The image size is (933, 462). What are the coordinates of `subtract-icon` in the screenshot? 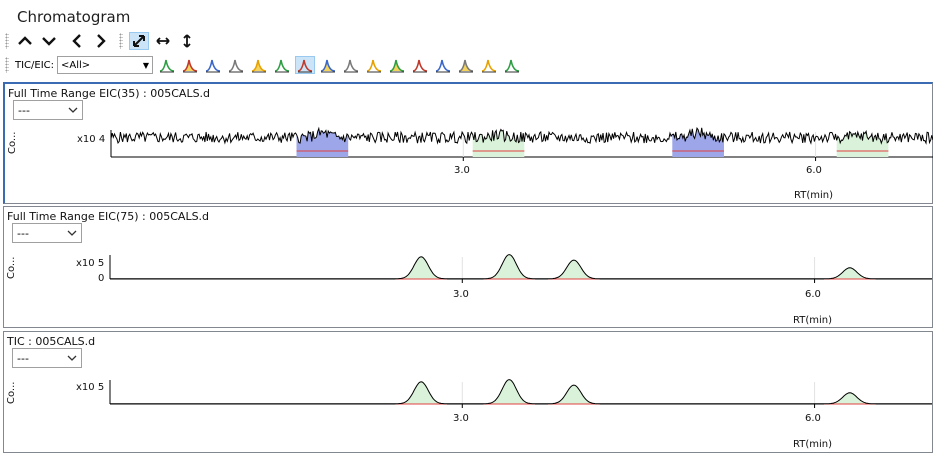 It's located at (259, 65).